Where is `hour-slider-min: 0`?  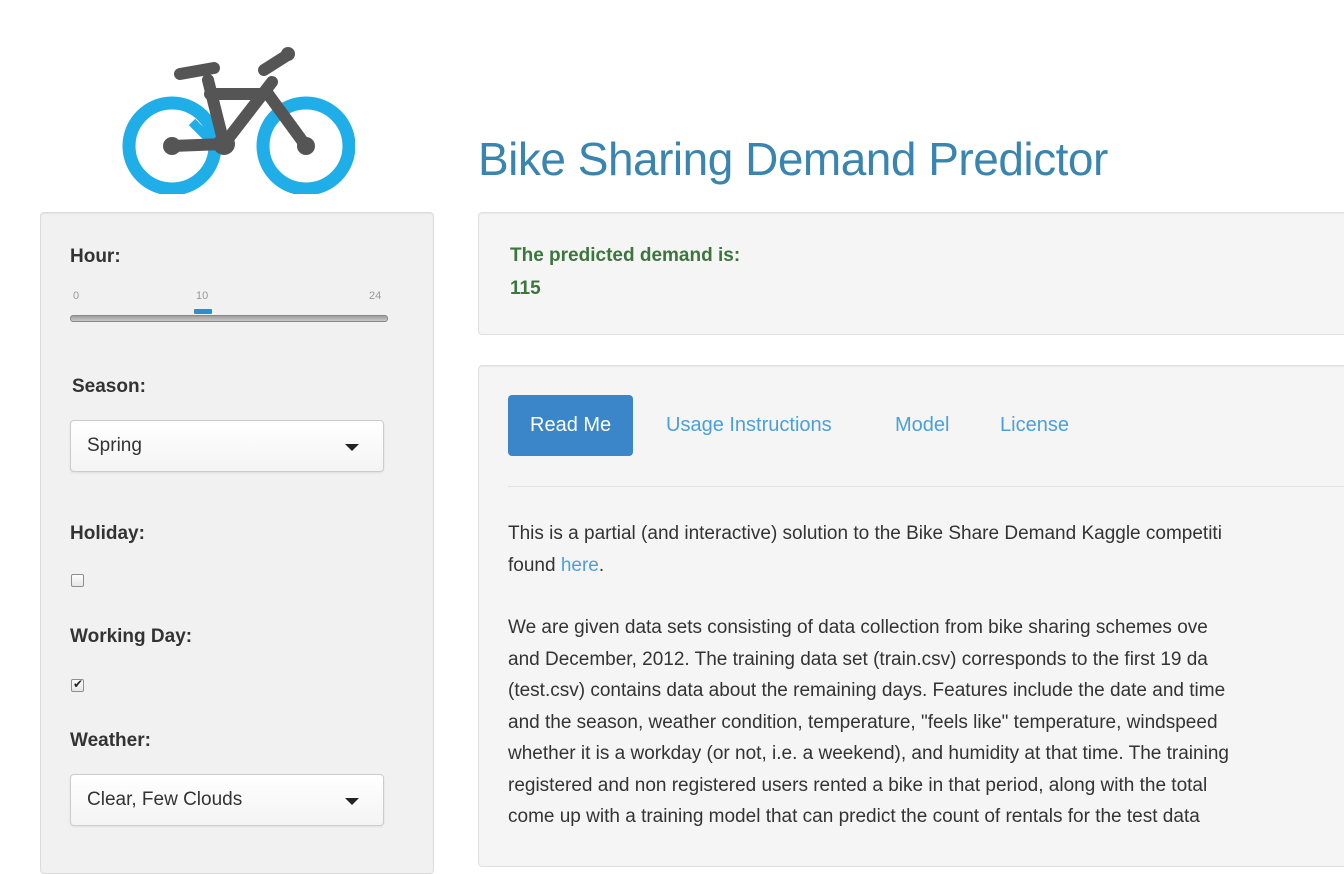
hour-slider-min: 0 is located at coordinates (76, 296).